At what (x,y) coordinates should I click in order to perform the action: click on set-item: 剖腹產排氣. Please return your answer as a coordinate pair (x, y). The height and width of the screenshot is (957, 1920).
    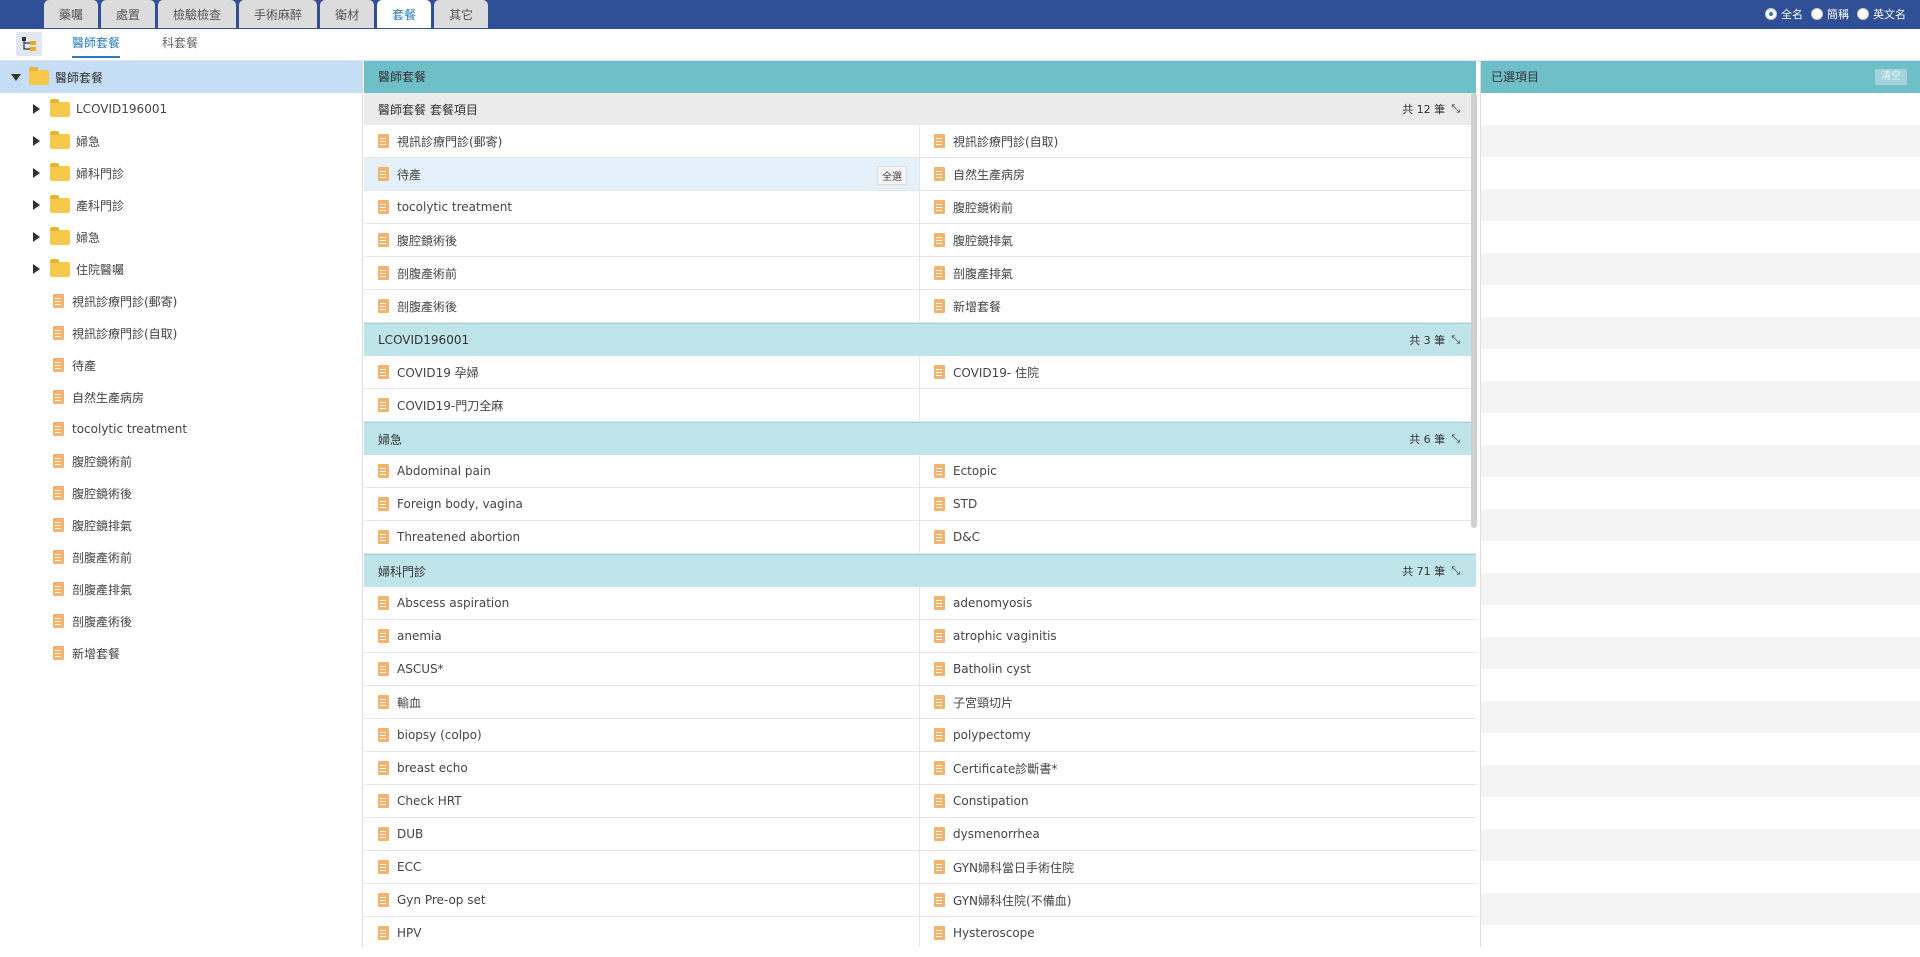
    Looking at the image, I should click on (1198, 273).